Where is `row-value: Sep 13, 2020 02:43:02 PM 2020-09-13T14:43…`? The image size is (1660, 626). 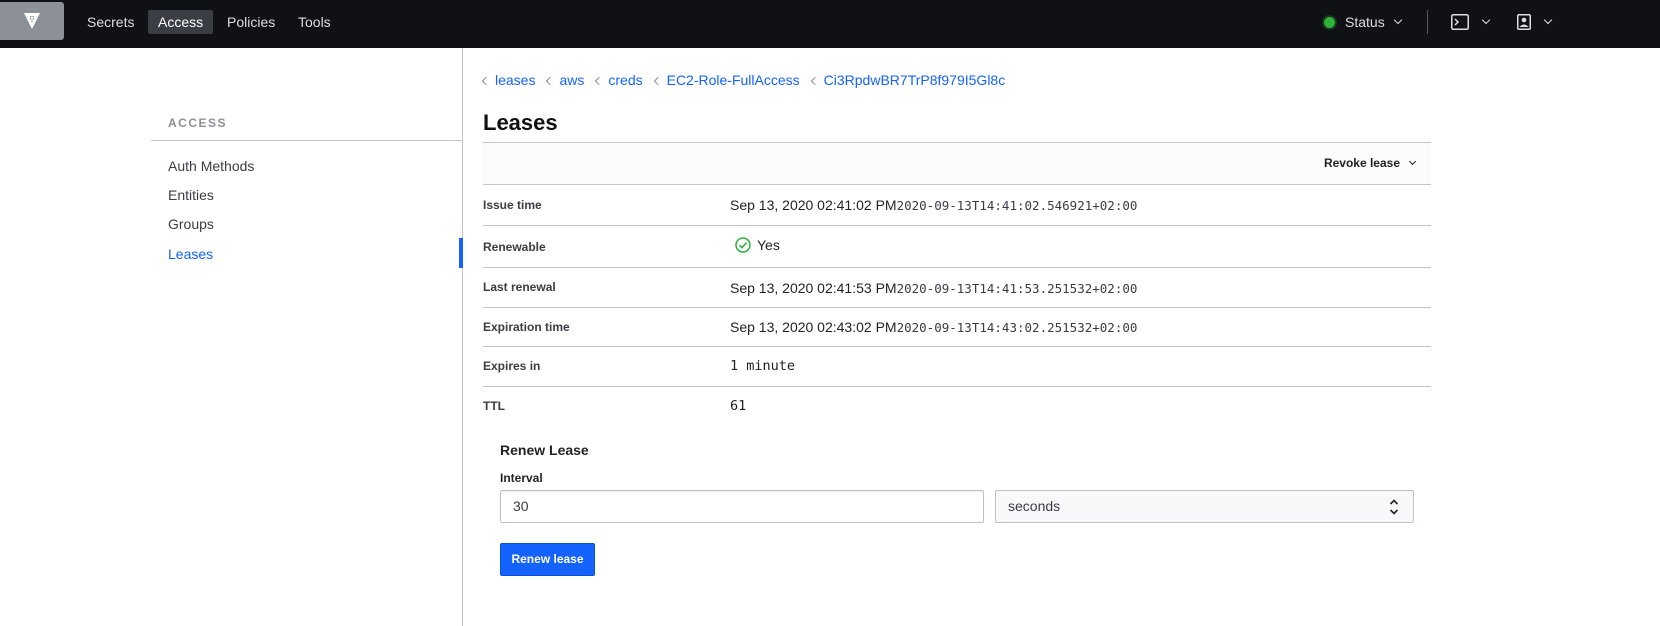 row-value: Sep 13, 2020 02:43:02 PM 2020-09-13T14:43… is located at coordinates (933, 327).